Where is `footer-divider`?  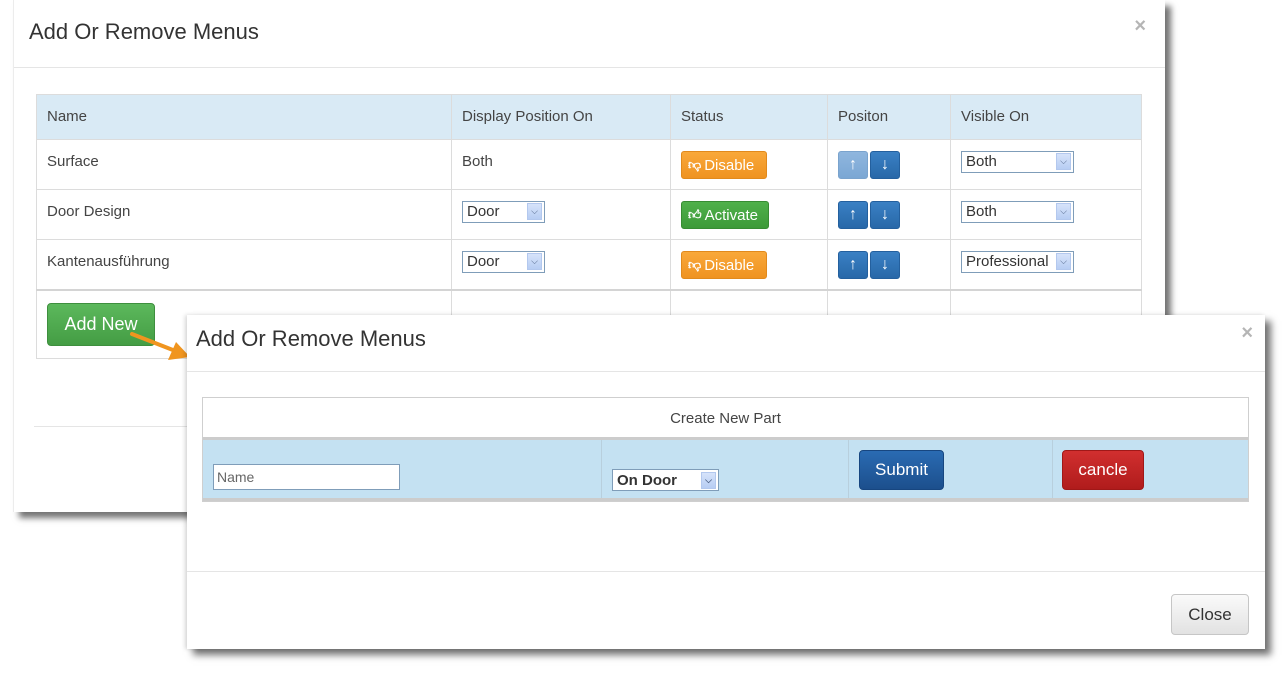
footer-divider is located at coordinates (726, 571).